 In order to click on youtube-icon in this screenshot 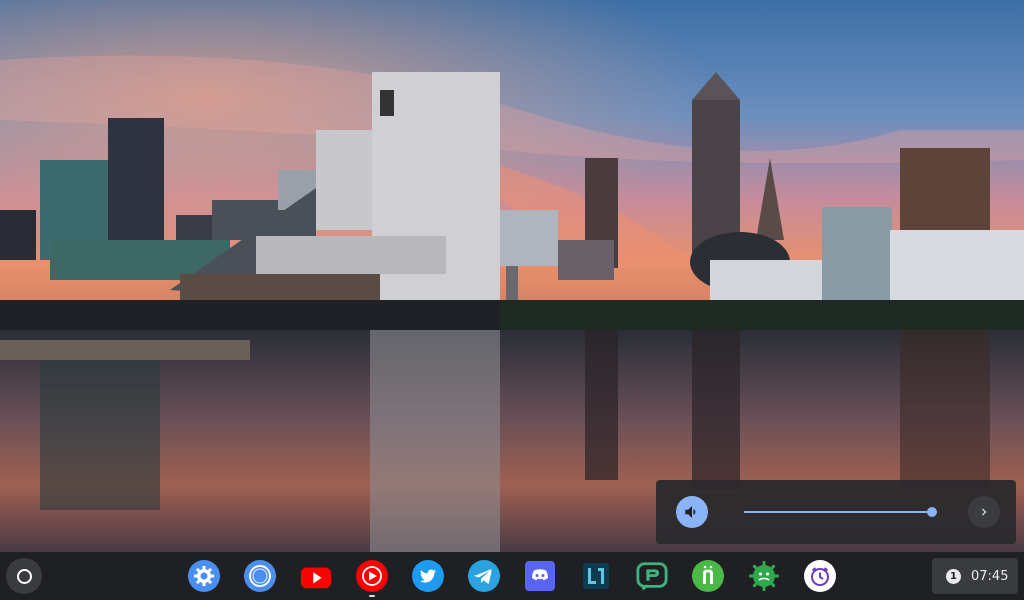, I will do `click(316, 578)`.